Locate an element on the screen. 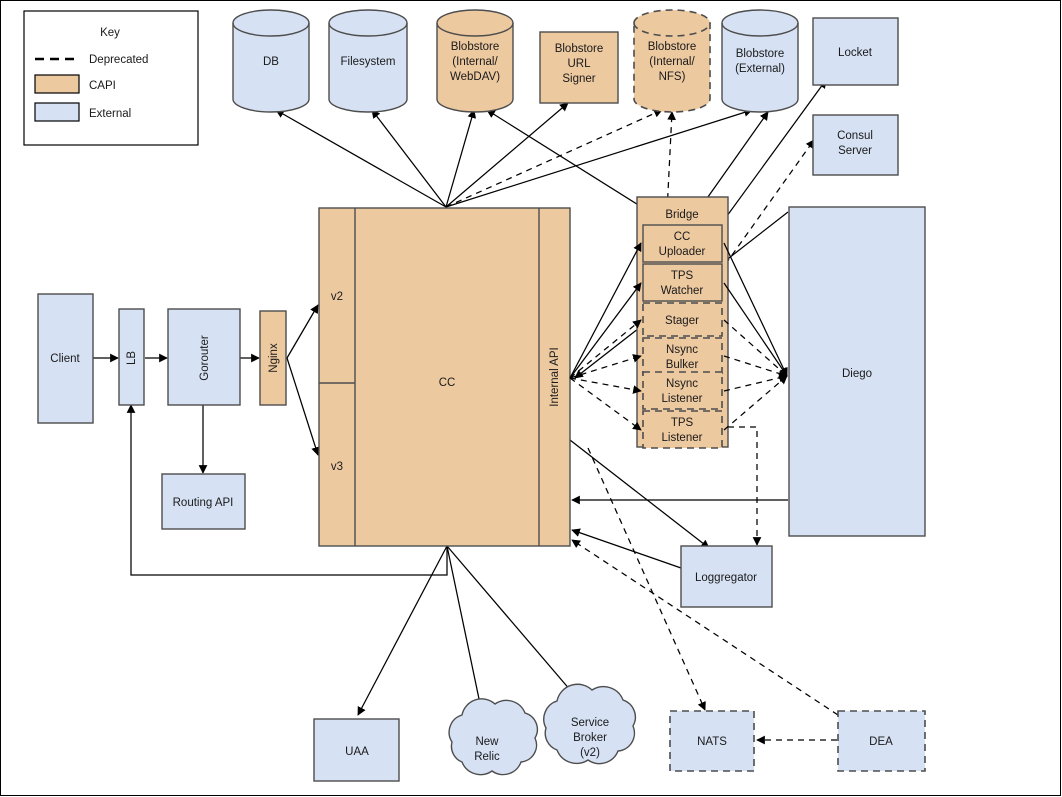  node-blobstore-webdav-line3: WebDAV) is located at coordinates (475, 77).